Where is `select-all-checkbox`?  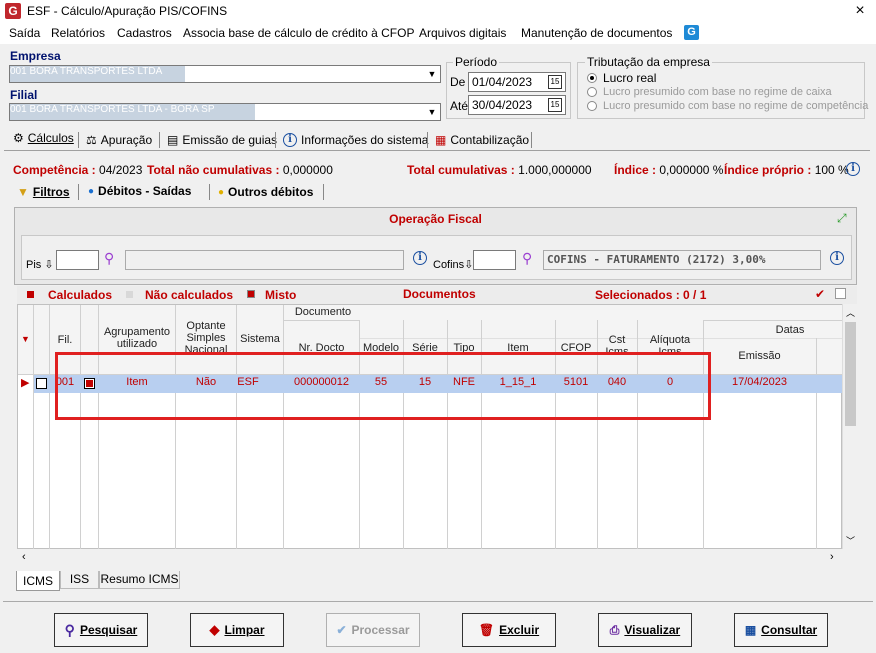
select-all-checkbox is located at coordinates (840, 293).